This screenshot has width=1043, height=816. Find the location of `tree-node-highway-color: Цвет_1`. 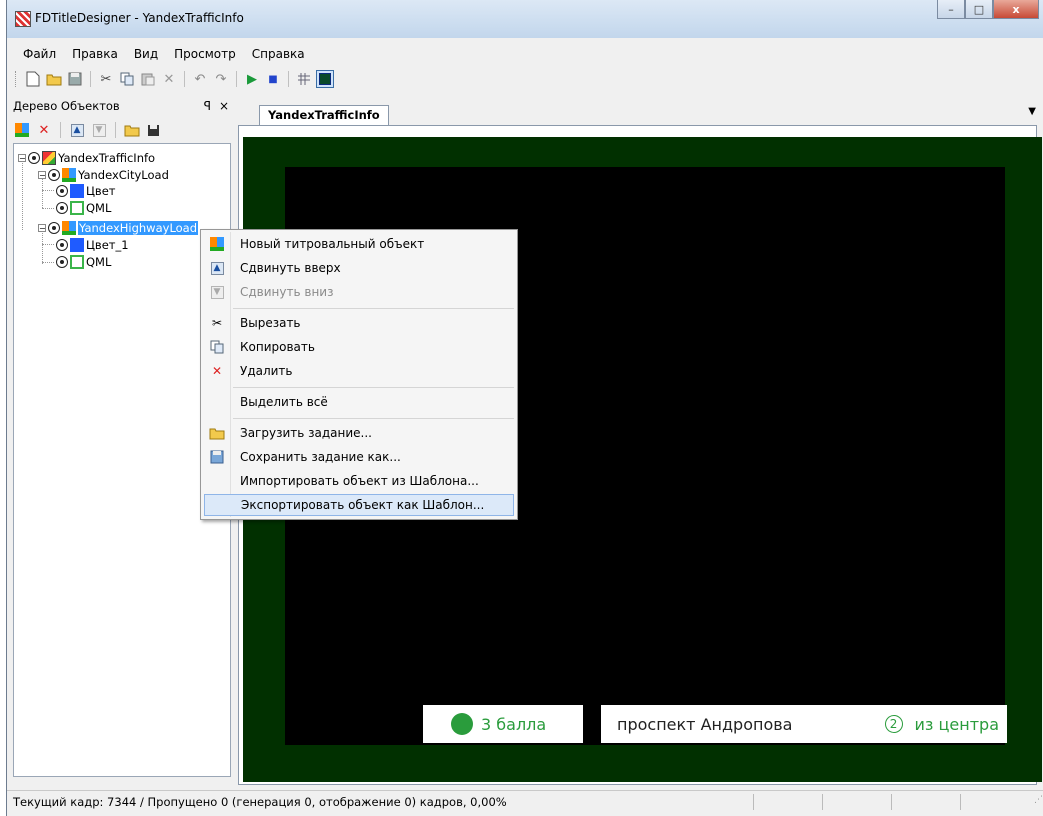

tree-node-highway-color: Цвет_1 is located at coordinates (92, 245).